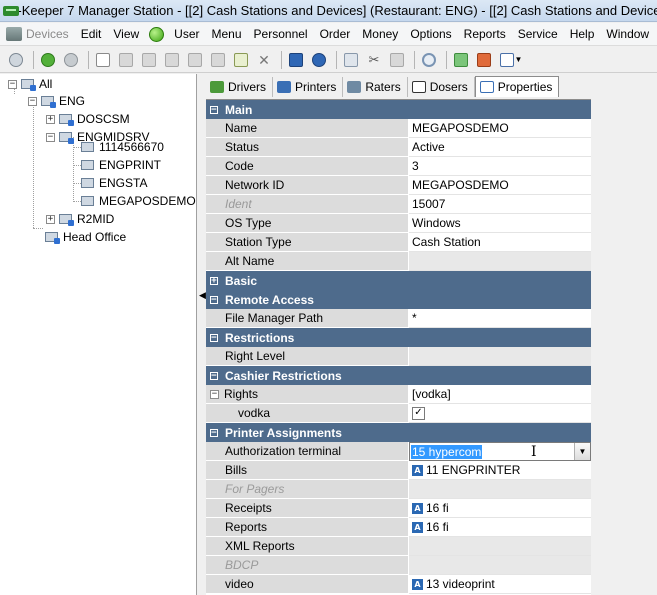  Describe the element at coordinates (398, 356) in the screenshot. I see `property-right-level: Right Level` at that location.